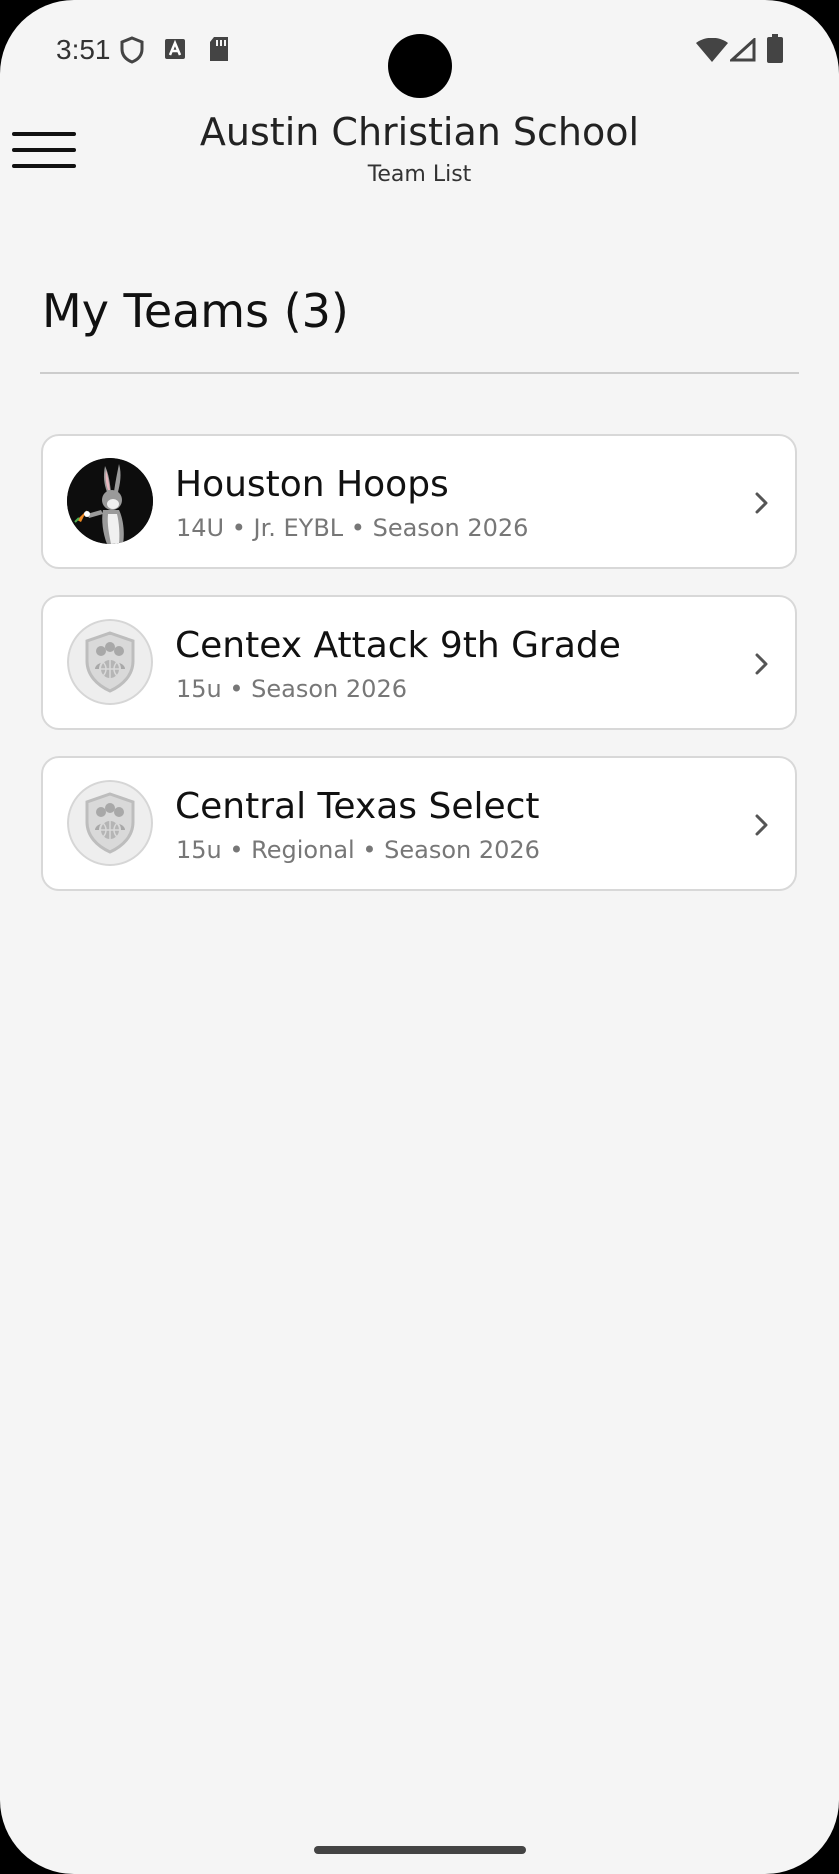 Image resolution: width=839 pixels, height=1874 pixels. Describe the element at coordinates (195, 311) in the screenshot. I see `my-teams-heading: My Teams (3)` at that location.